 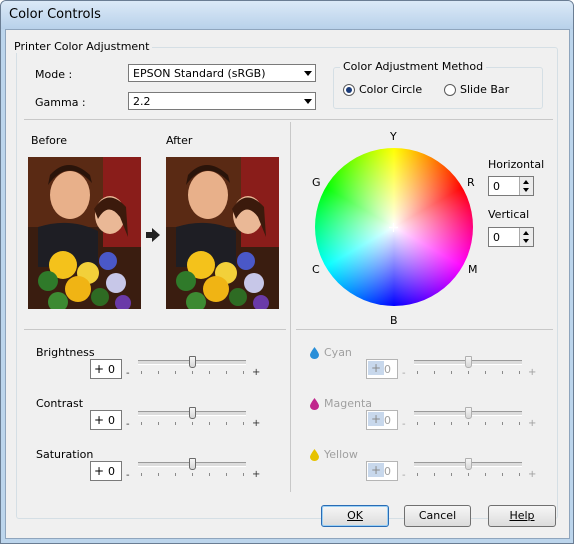 What do you see at coordinates (111, 471) in the screenshot?
I see `saturation-value: 0` at bounding box center [111, 471].